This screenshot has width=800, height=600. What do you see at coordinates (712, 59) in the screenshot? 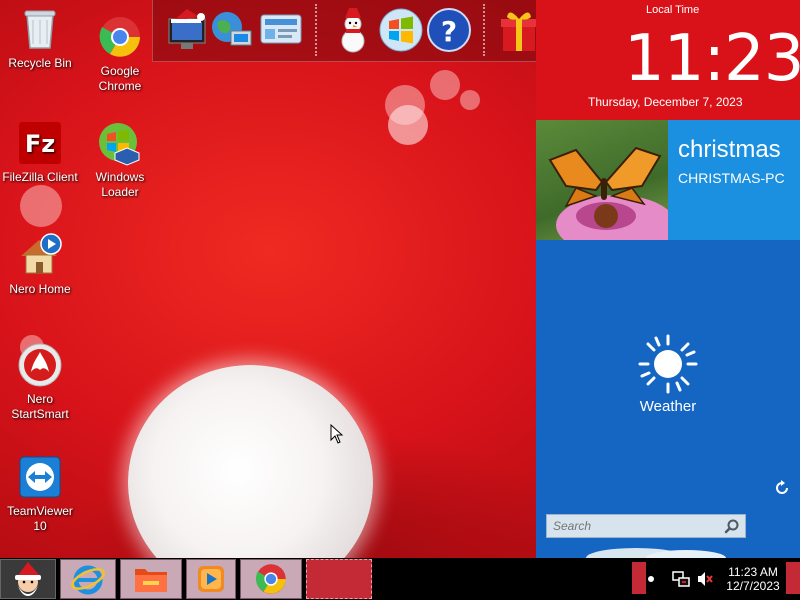
I see `clock-time: 11:23` at bounding box center [712, 59].